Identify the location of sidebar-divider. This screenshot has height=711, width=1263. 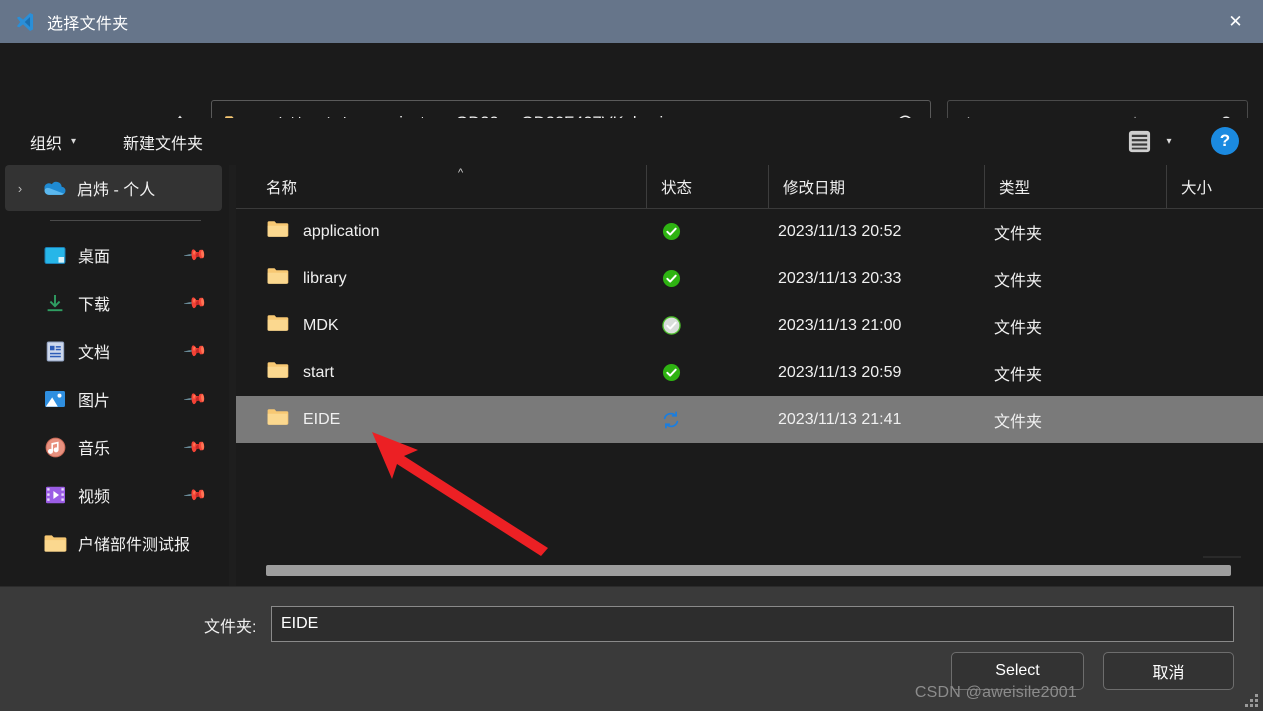
(125, 220).